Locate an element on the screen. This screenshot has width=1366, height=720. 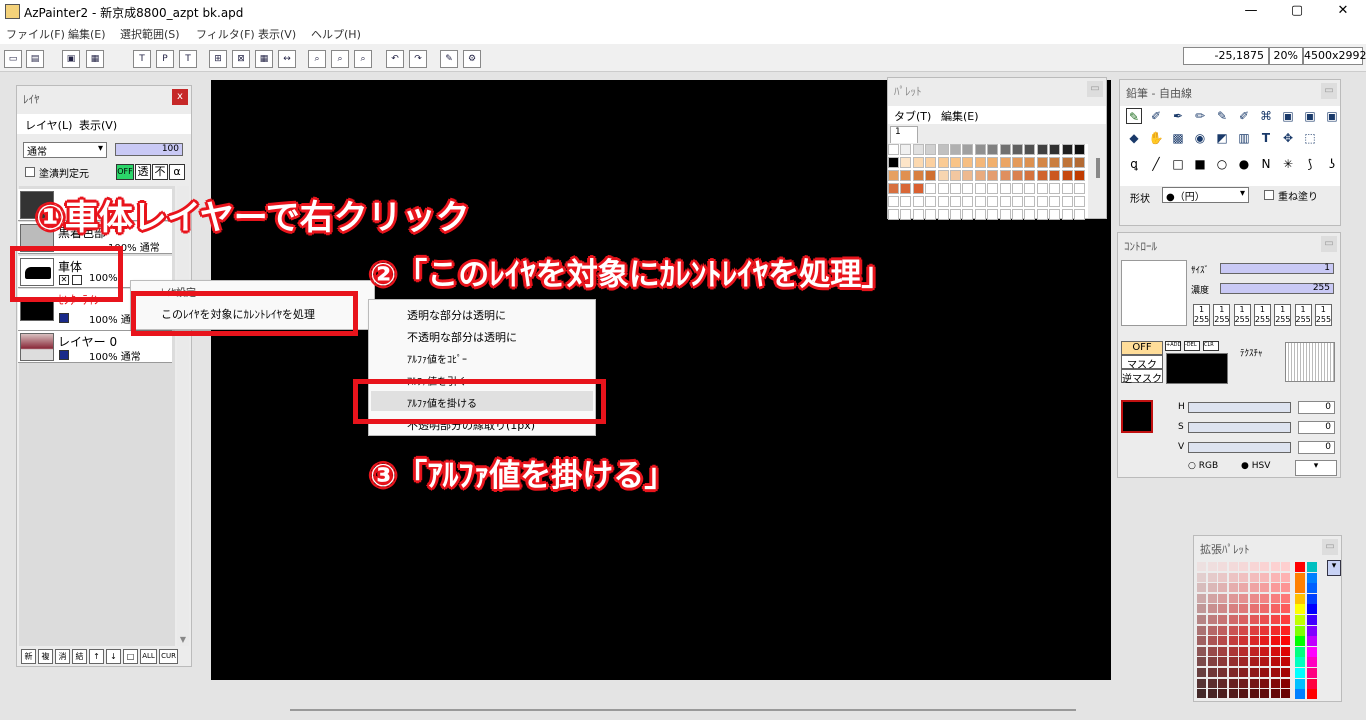
layer-list-scrollbar: ▼ is located at coordinates (183, 416).